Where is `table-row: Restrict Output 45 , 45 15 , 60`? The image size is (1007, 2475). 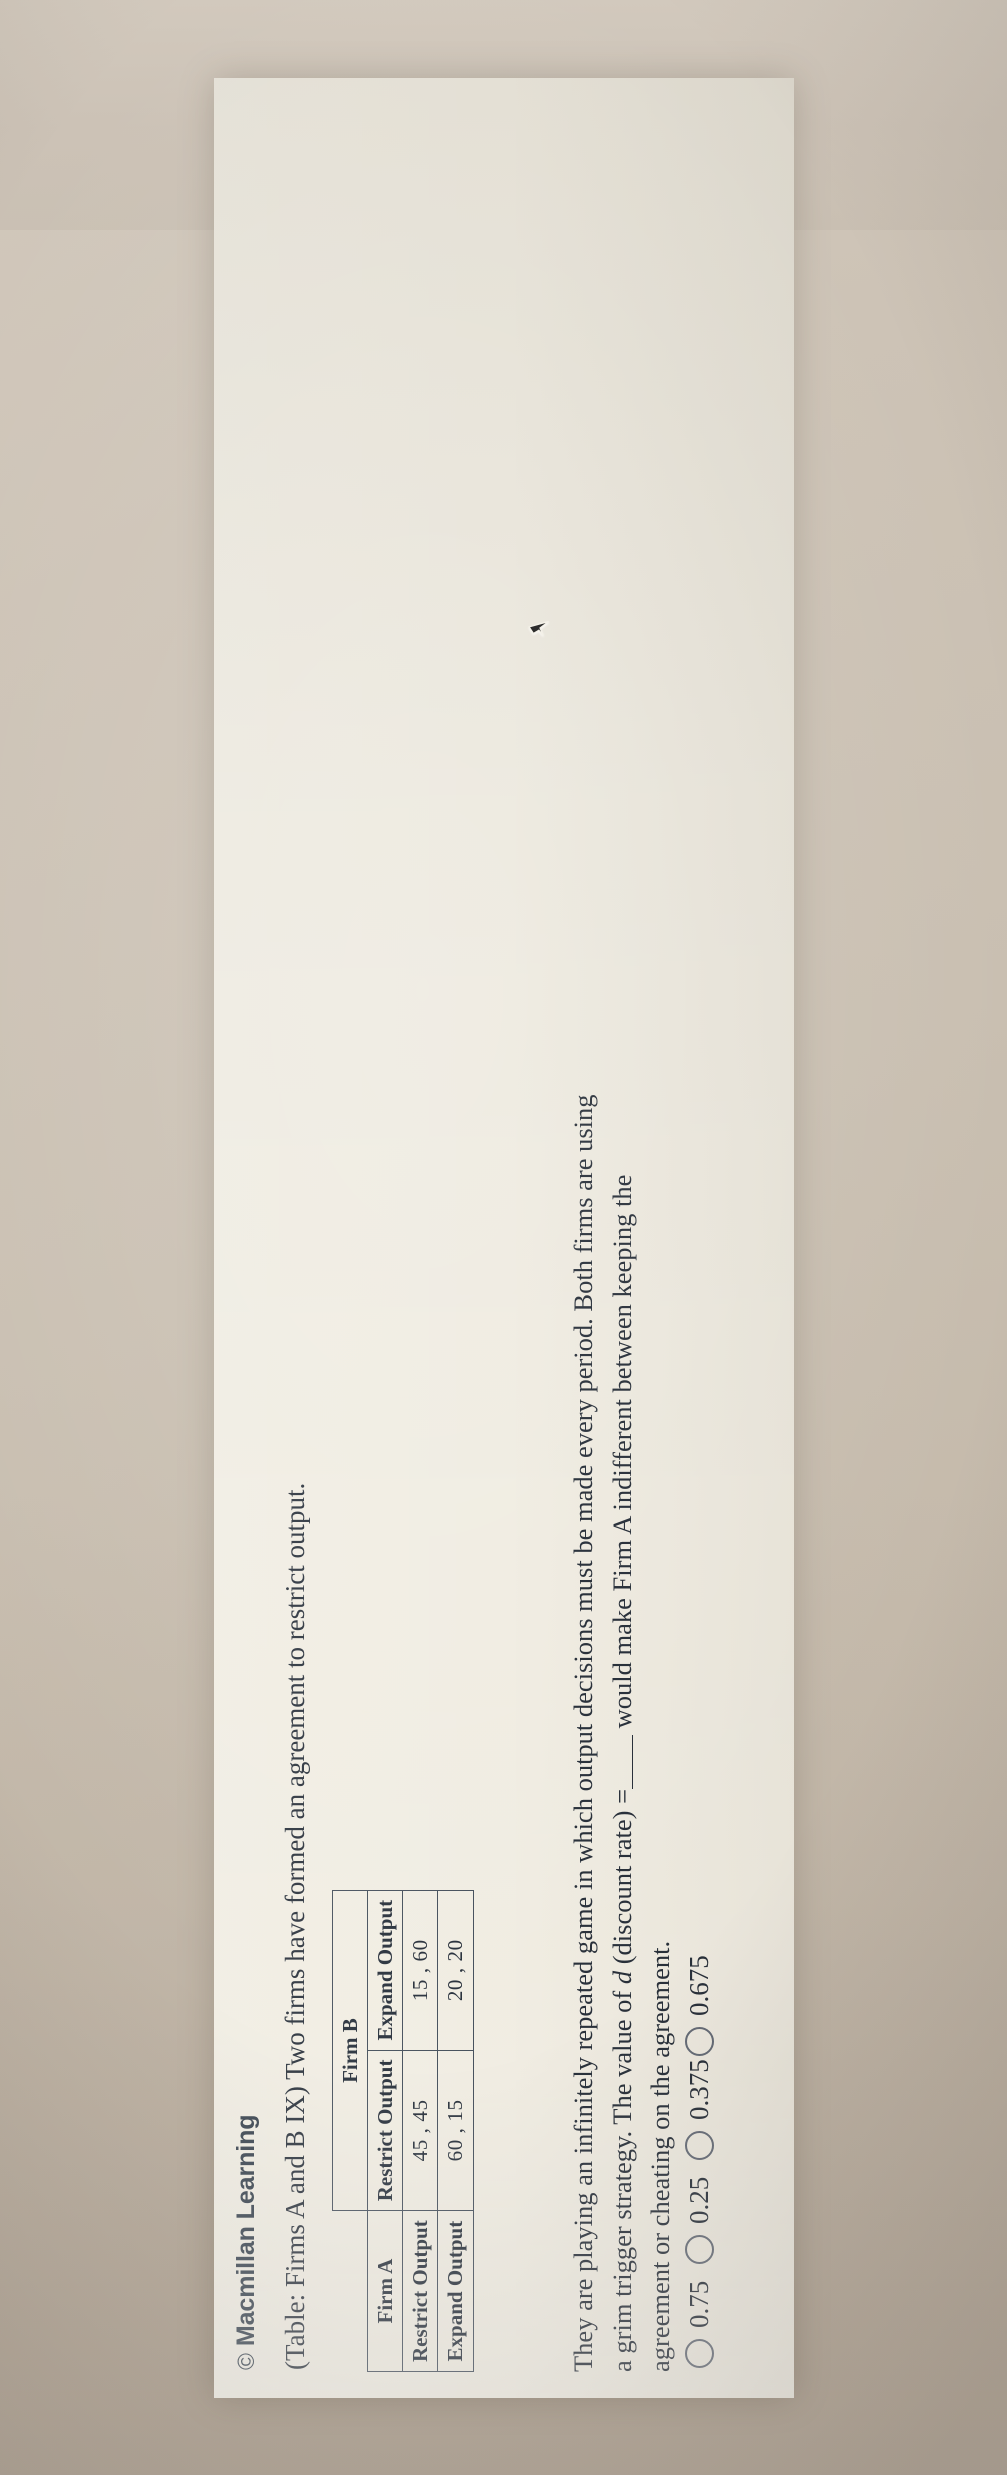 table-row: Restrict Output 45 , 45 15 , 60 is located at coordinates (420, 2130).